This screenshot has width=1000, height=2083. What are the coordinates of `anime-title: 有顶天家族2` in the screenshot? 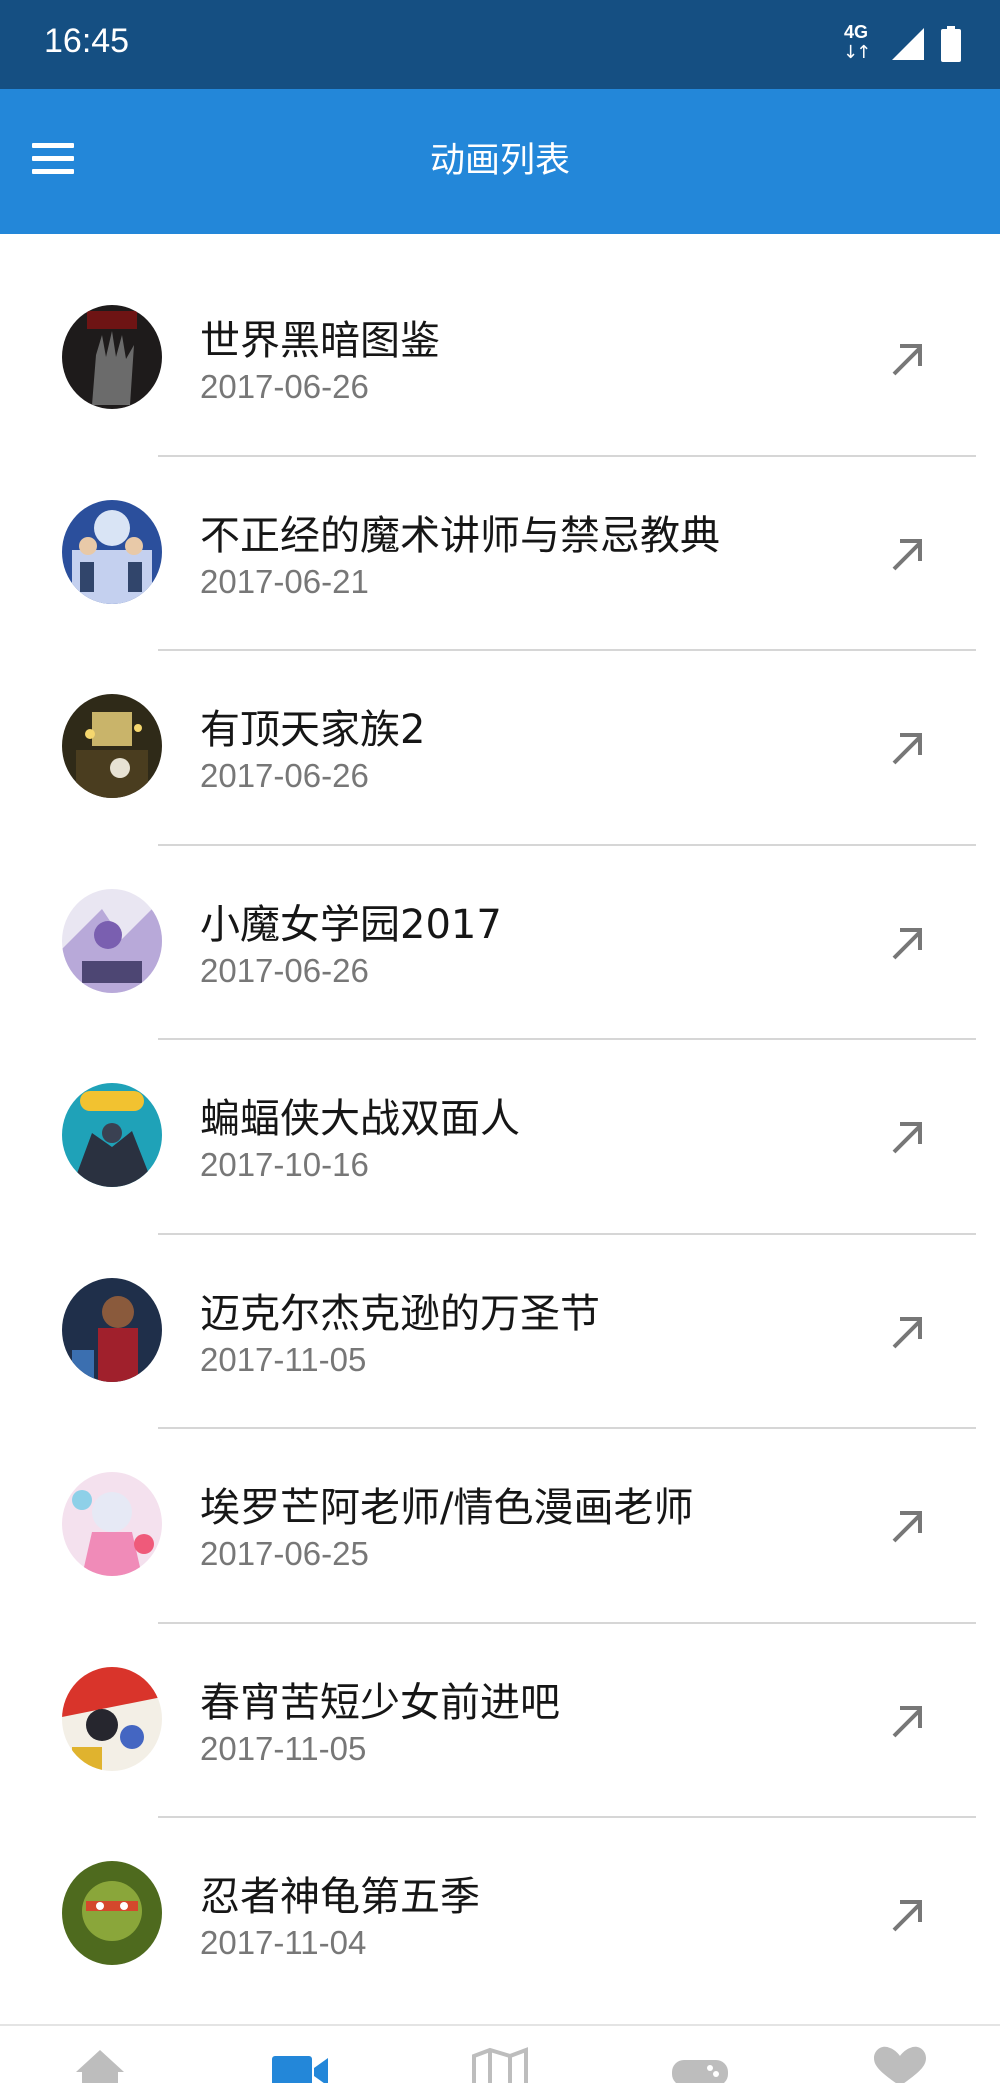 It's located at (313, 730).